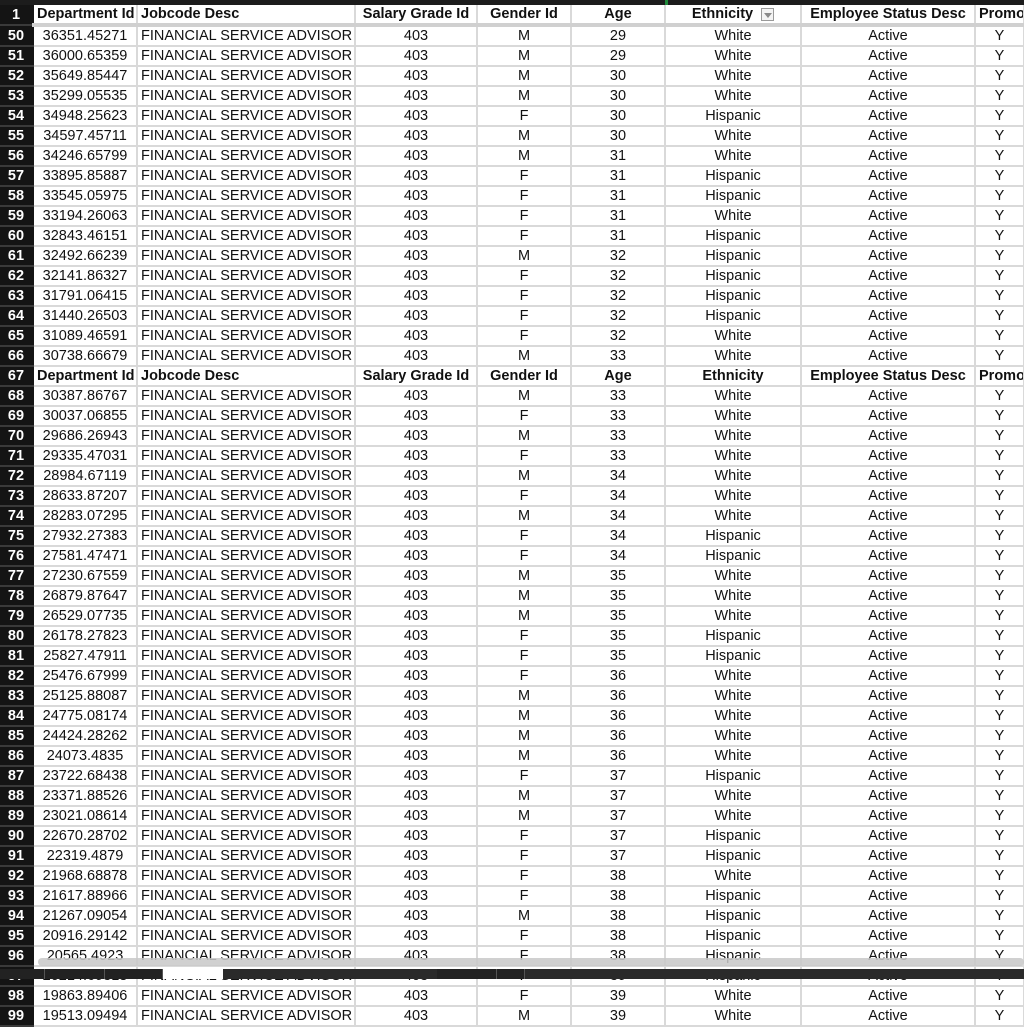 The height and width of the screenshot is (1027, 1024). What do you see at coordinates (85, 116) in the screenshot?
I see `cell-department-id: 34948.25623` at bounding box center [85, 116].